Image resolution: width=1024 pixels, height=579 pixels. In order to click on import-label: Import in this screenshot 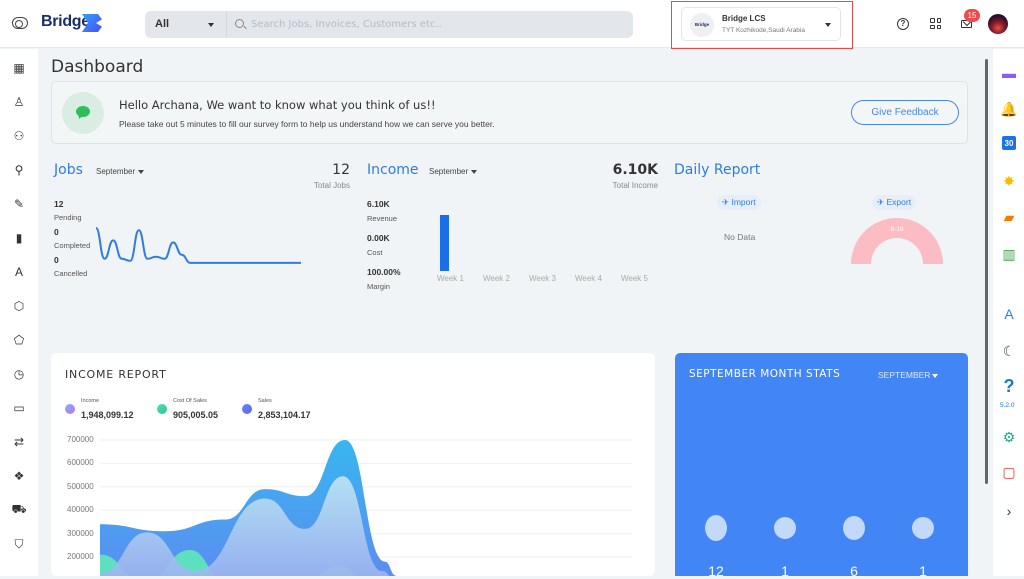, I will do `click(743, 202)`.